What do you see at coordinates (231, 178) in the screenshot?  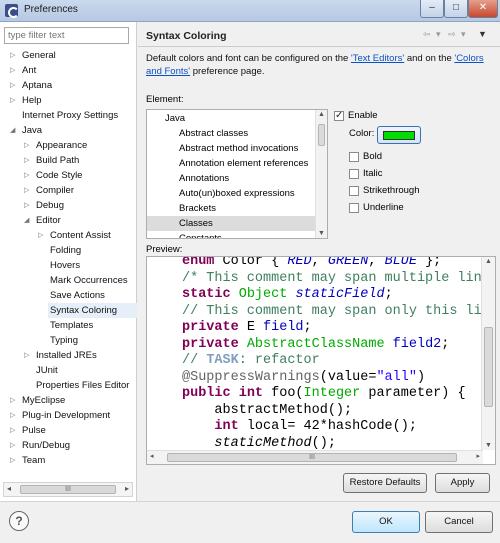 I see `element-list-item: Annotations` at bounding box center [231, 178].